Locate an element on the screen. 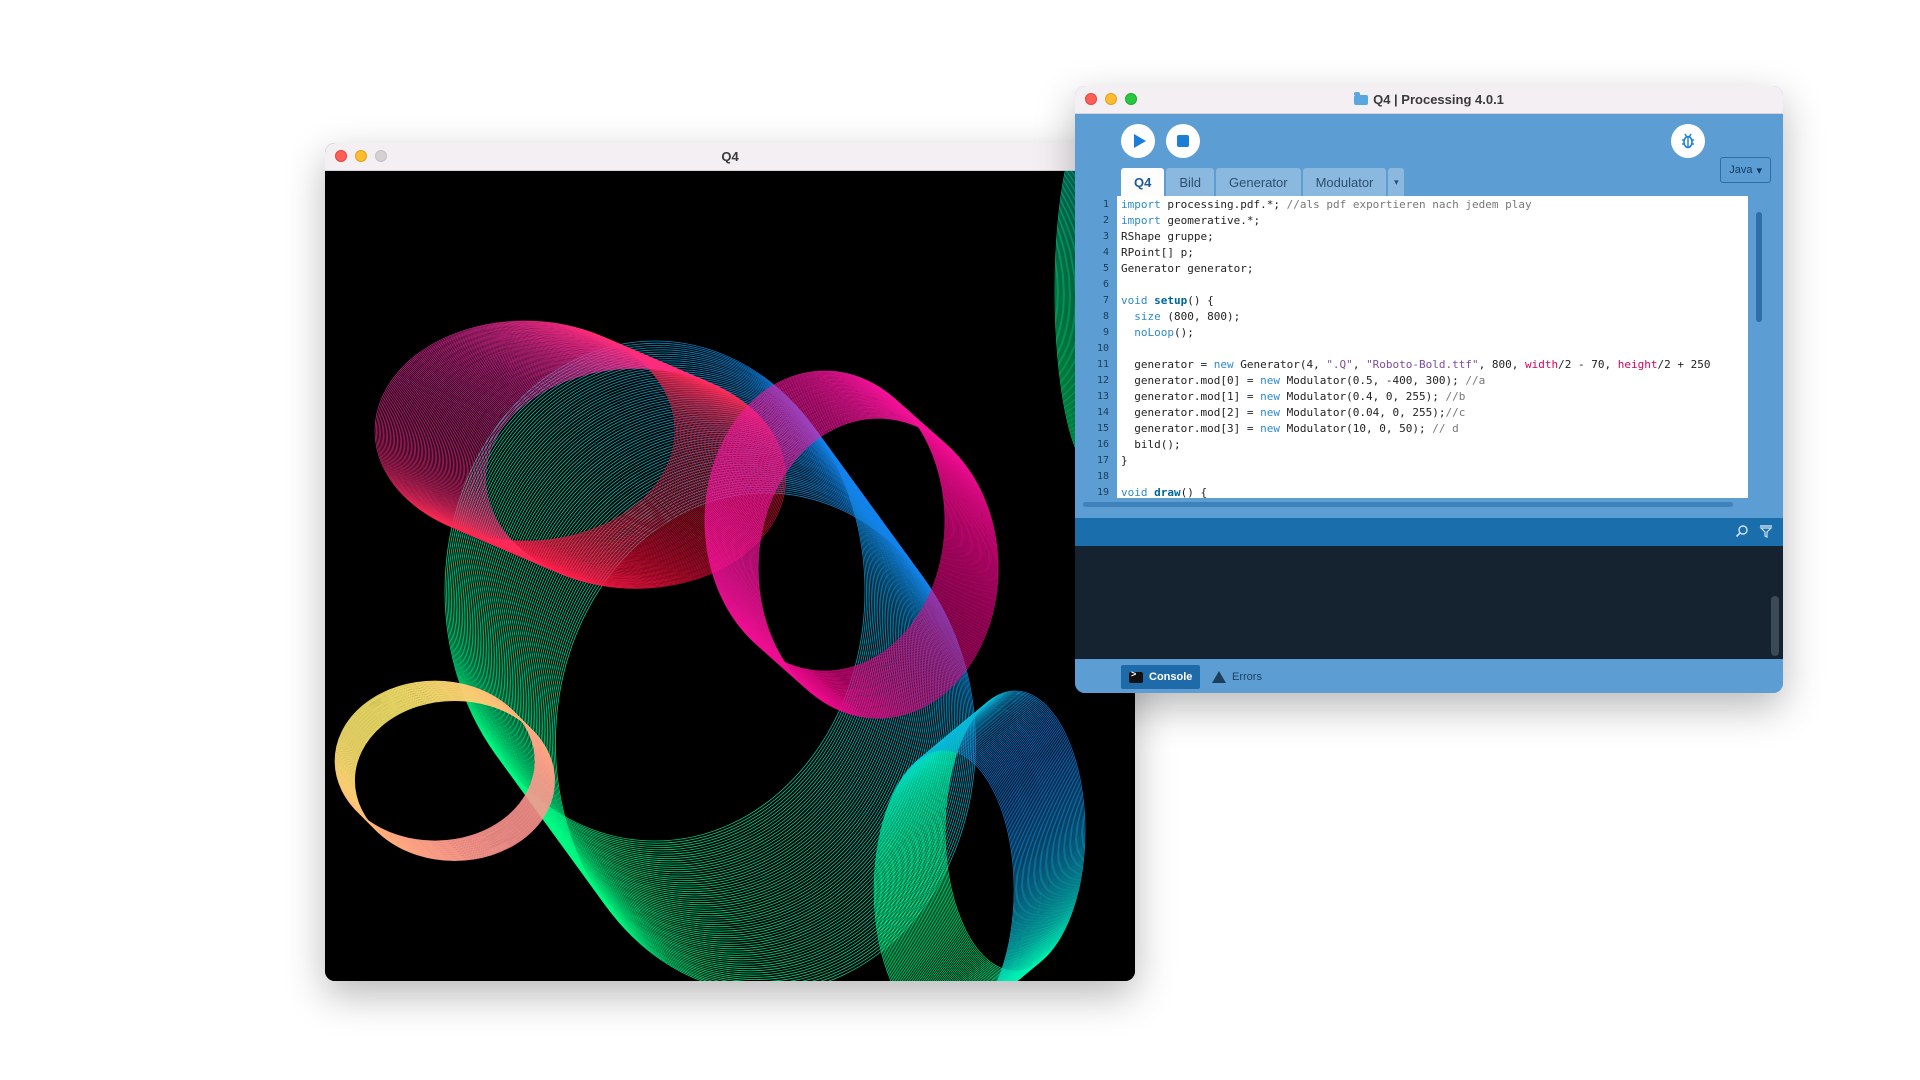 The width and height of the screenshot is (1920, 1080). code-text: import geomerative.*; is located at coordinates (1191, 220).